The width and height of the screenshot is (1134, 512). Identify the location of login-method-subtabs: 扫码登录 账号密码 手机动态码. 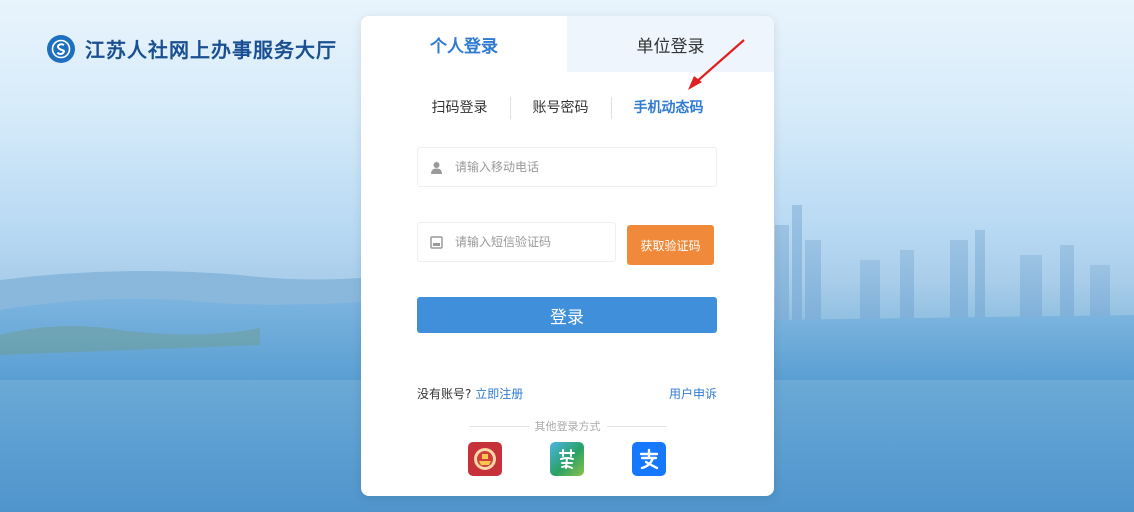
(567, 108).